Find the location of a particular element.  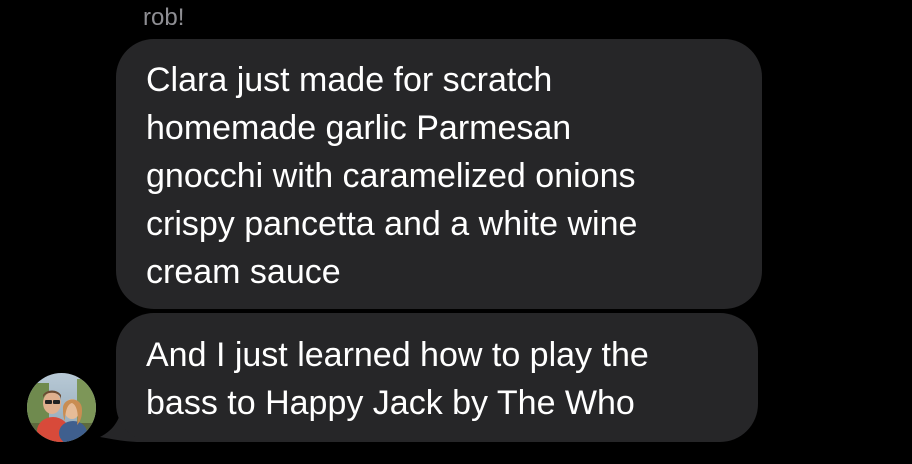

contact-avatar-photo-icon is located at coordinates (61, 407).